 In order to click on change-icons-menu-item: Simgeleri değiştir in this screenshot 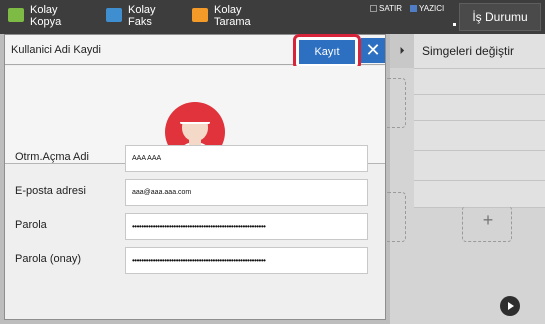, I will do `click(479, 51)`.